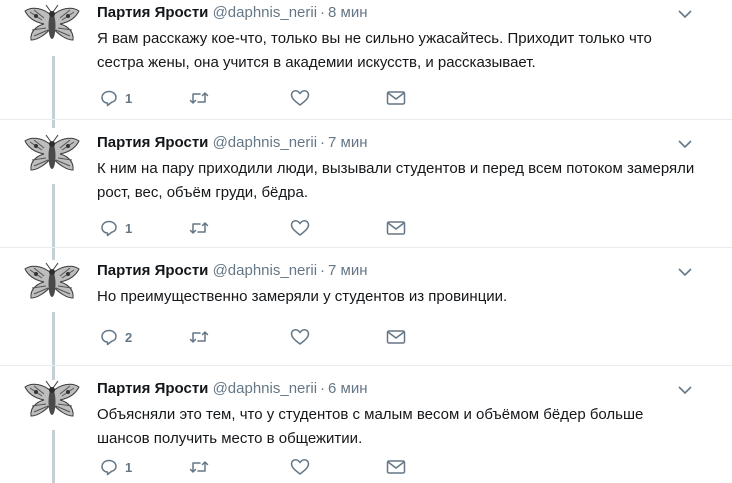 This screenshot has height=483, width=732. Describe the element at coordinates (129, 337) in the screenshot. I see `reply-count: 2` at that location.